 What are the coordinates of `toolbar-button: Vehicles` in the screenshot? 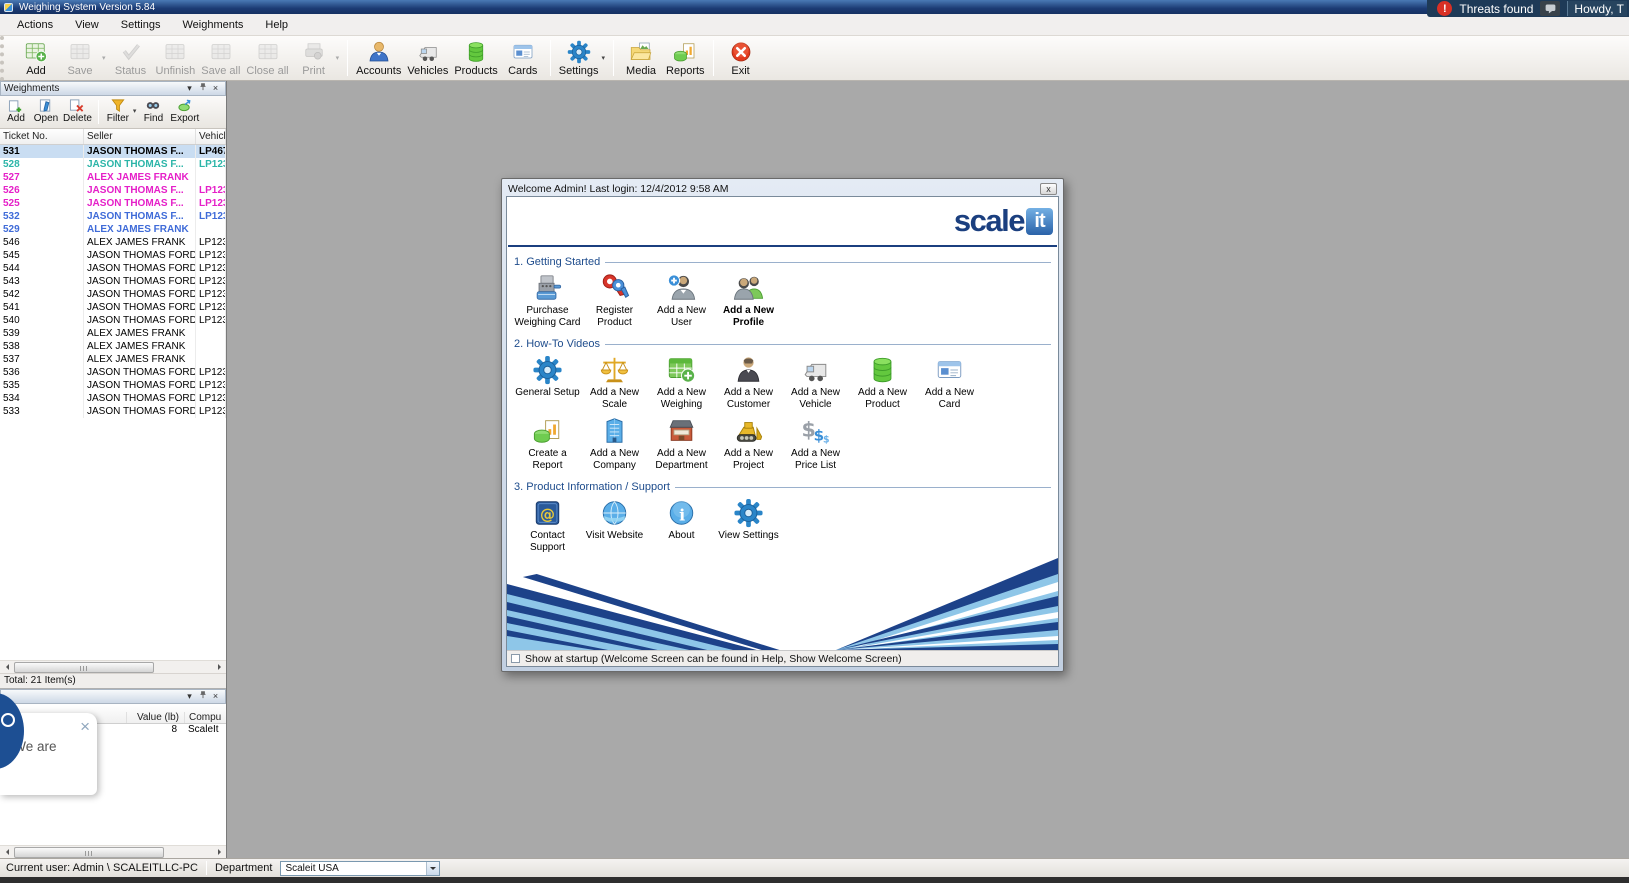 It's located at (427, 58).